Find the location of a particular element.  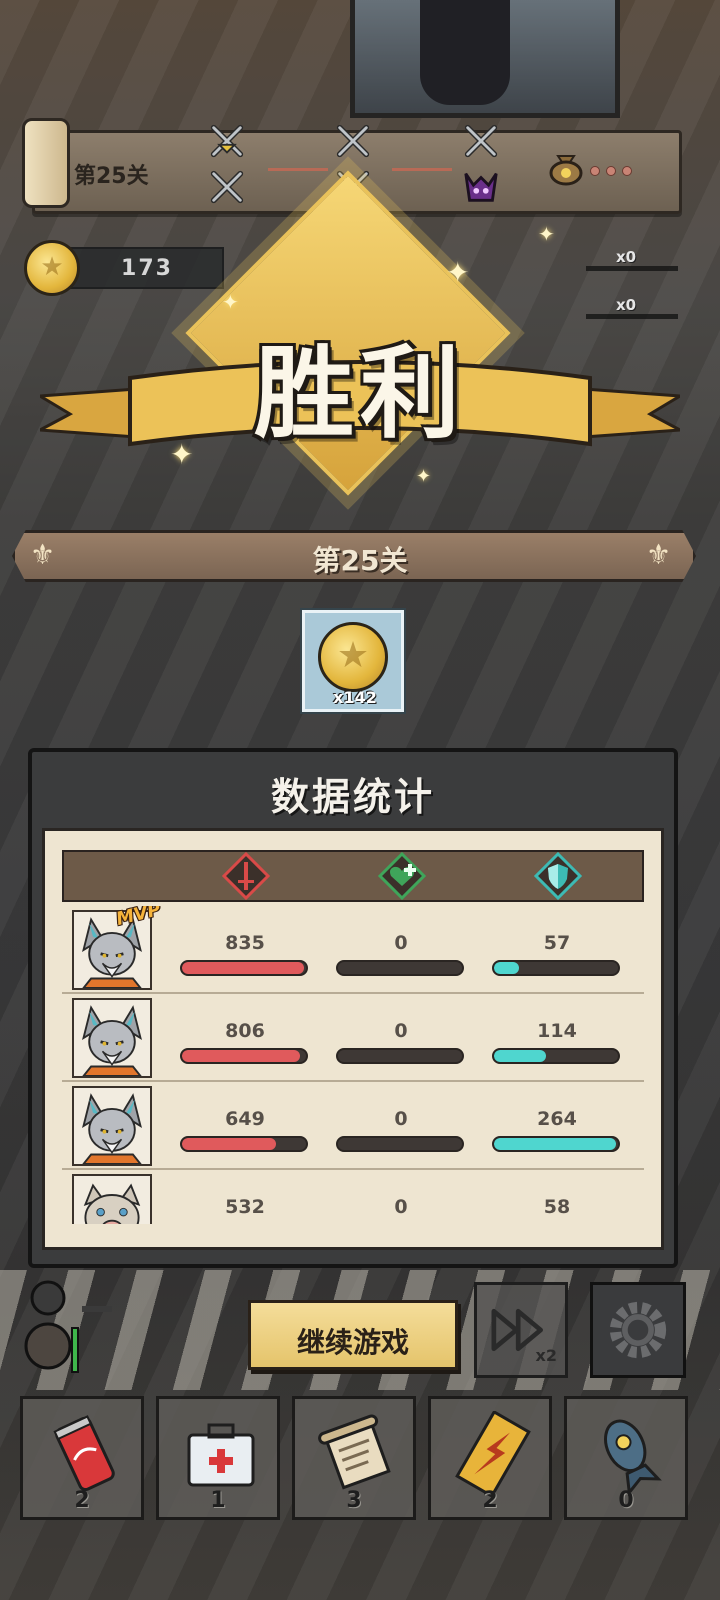

block-value: 114 is located at coordinates (557, 1031).